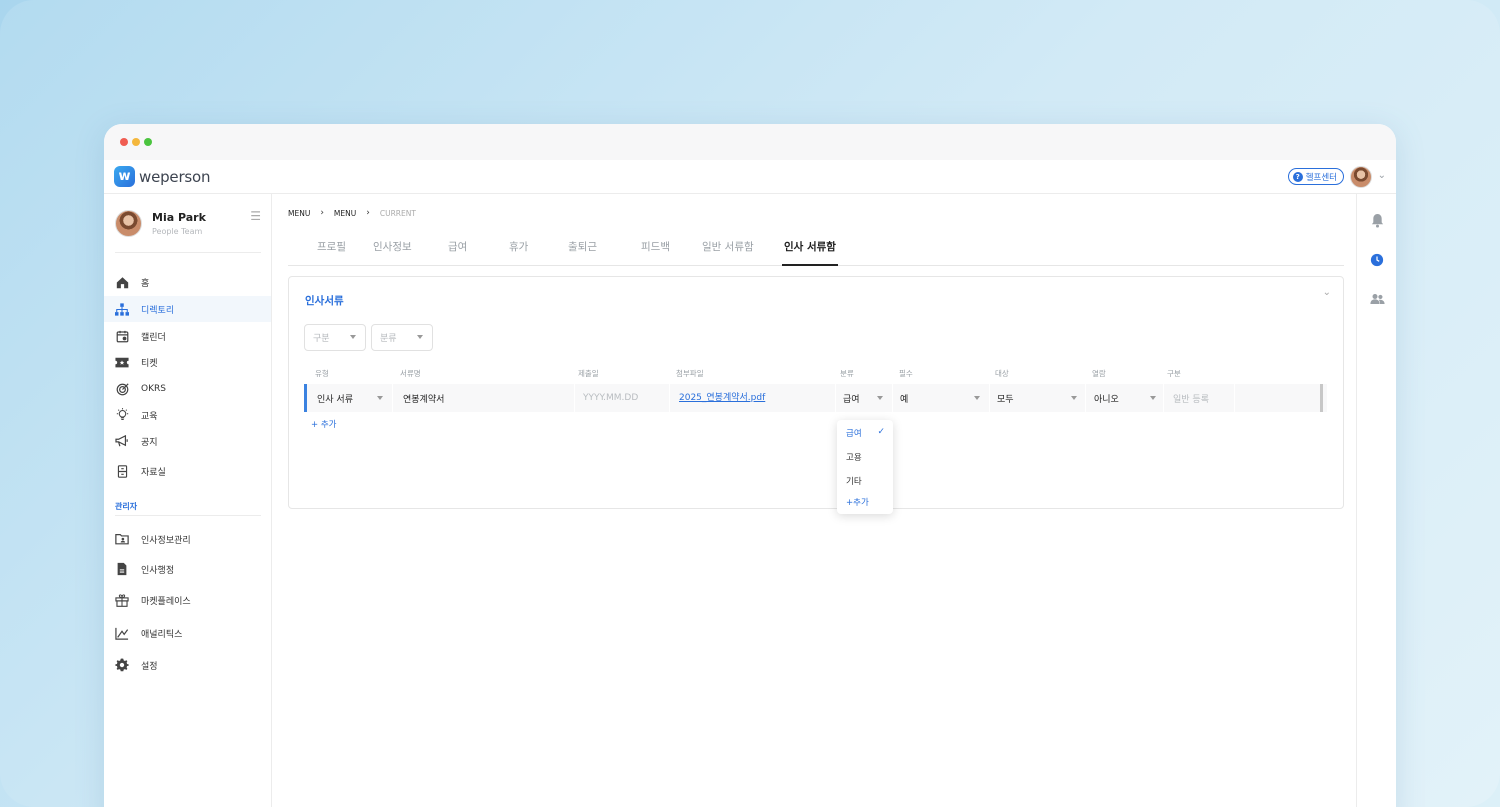  Describe the element at coordinates (153, 389) in the screenshot. I see `sidebar-item-label: OKRS` at that location.